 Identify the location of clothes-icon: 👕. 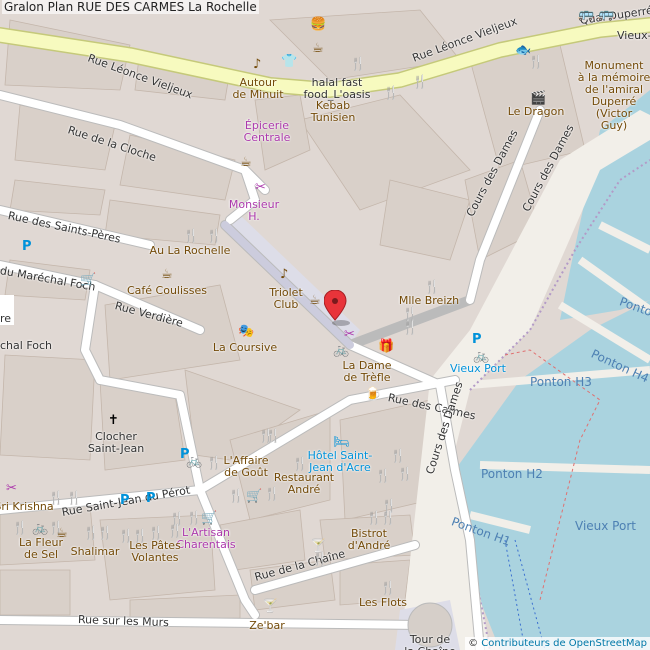
(289, 61).